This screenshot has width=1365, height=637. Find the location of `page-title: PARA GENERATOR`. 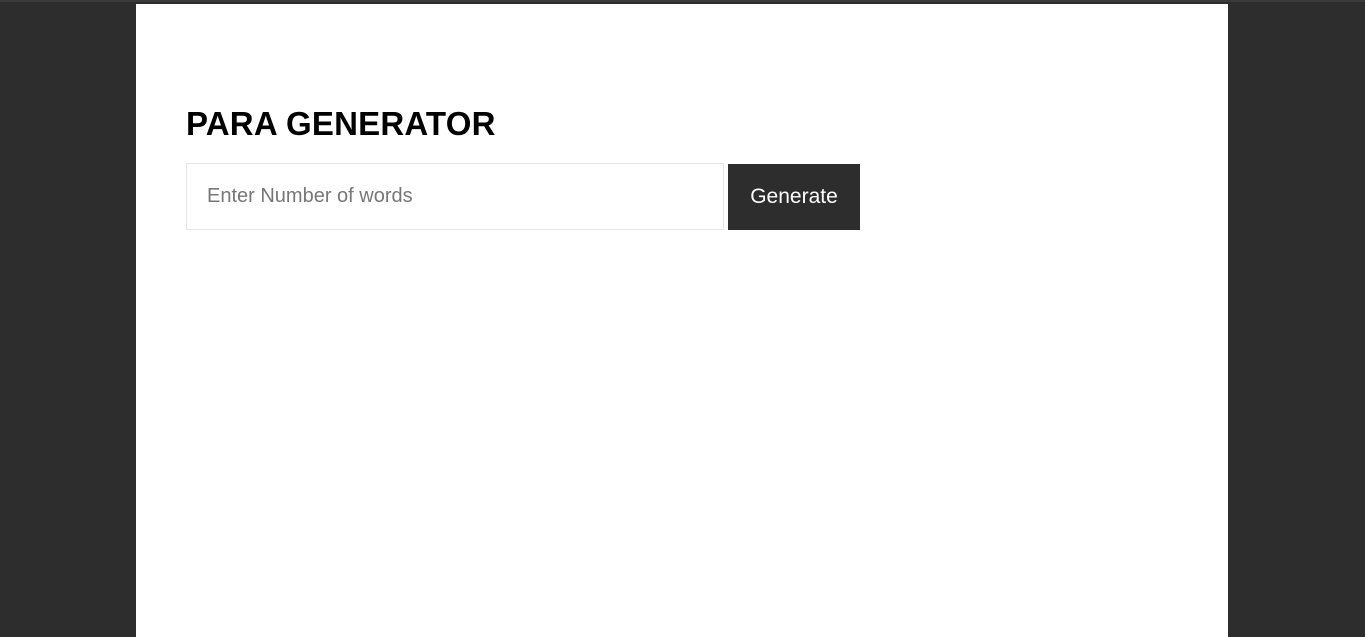

page-title: PARA GENERATOR is located at coordinates (341, 123).